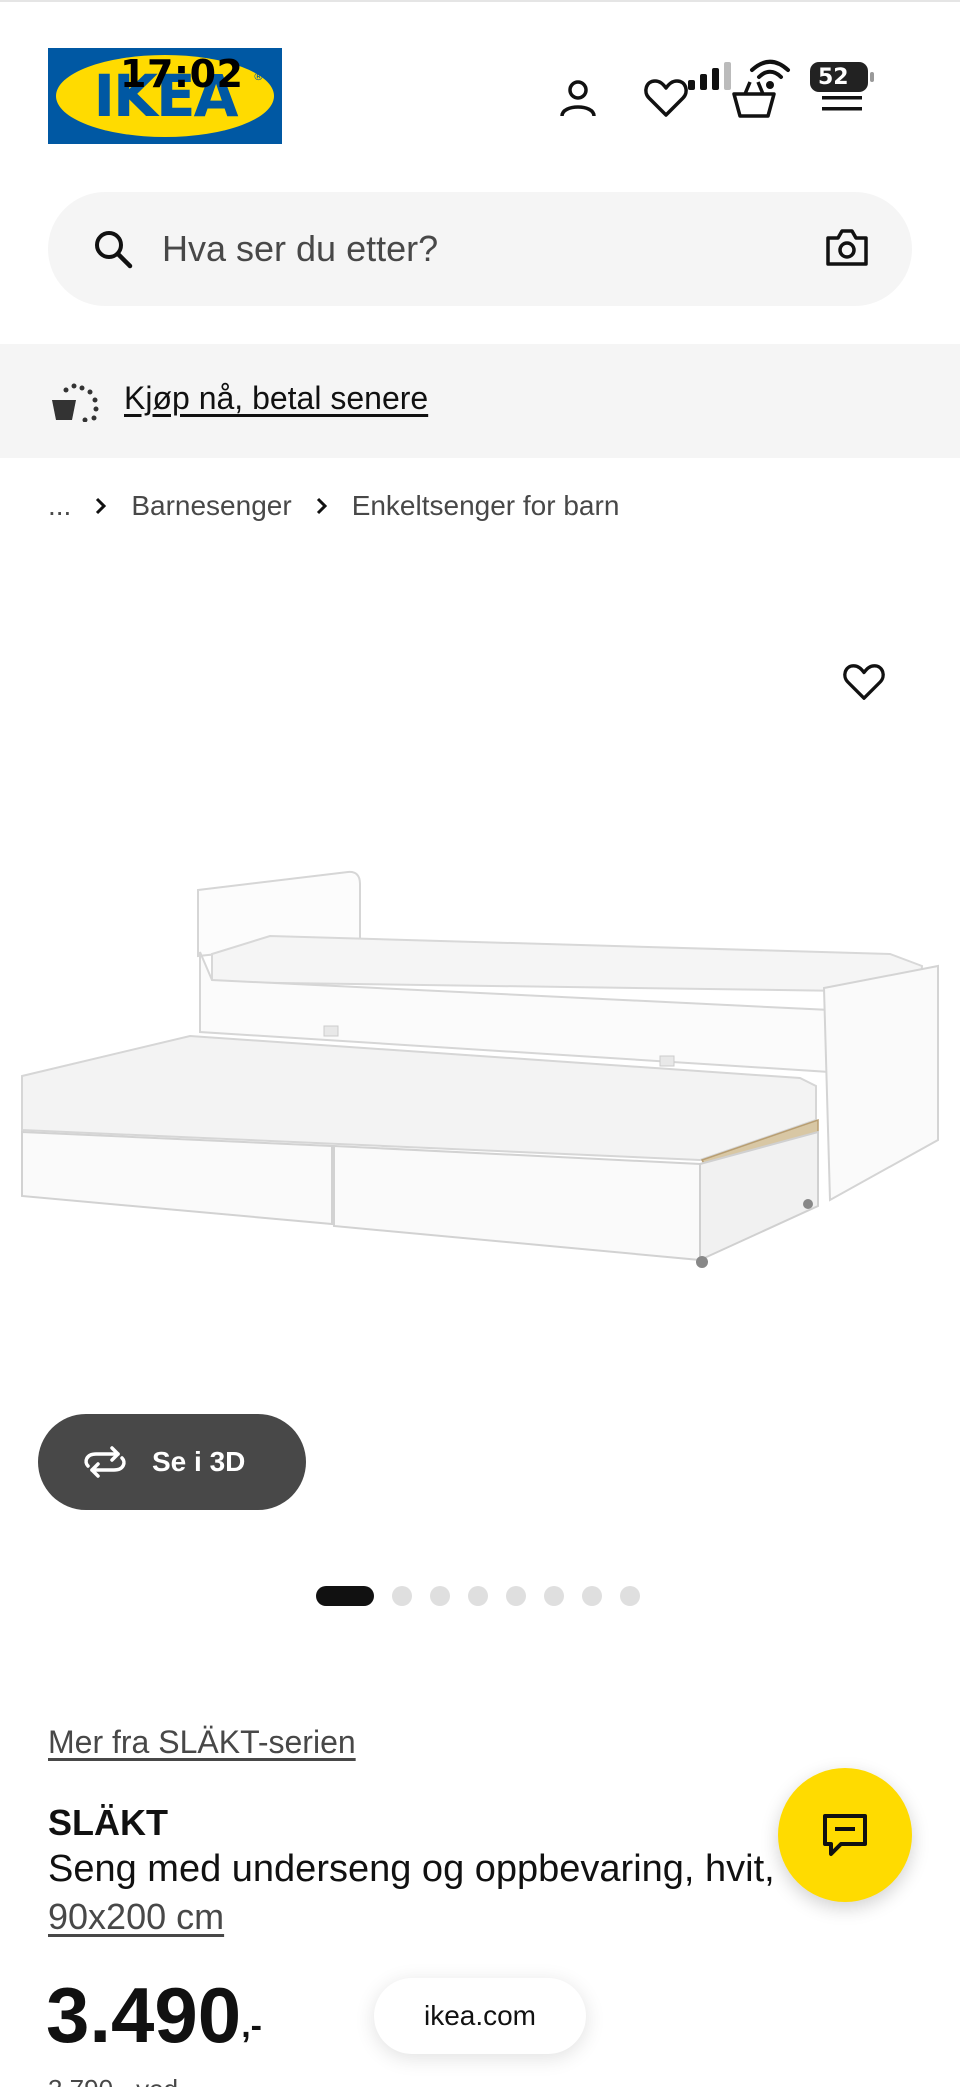  Describe the element at coordinates (136, 1917) in the screenshot. I see `product-size-link: 90x200 cm` at that location.